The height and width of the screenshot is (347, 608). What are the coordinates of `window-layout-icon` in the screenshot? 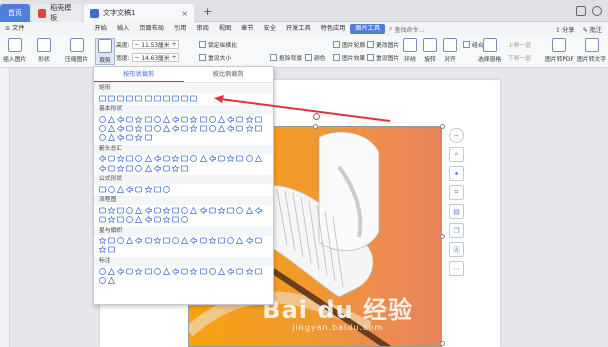 It's located at (581, 11).